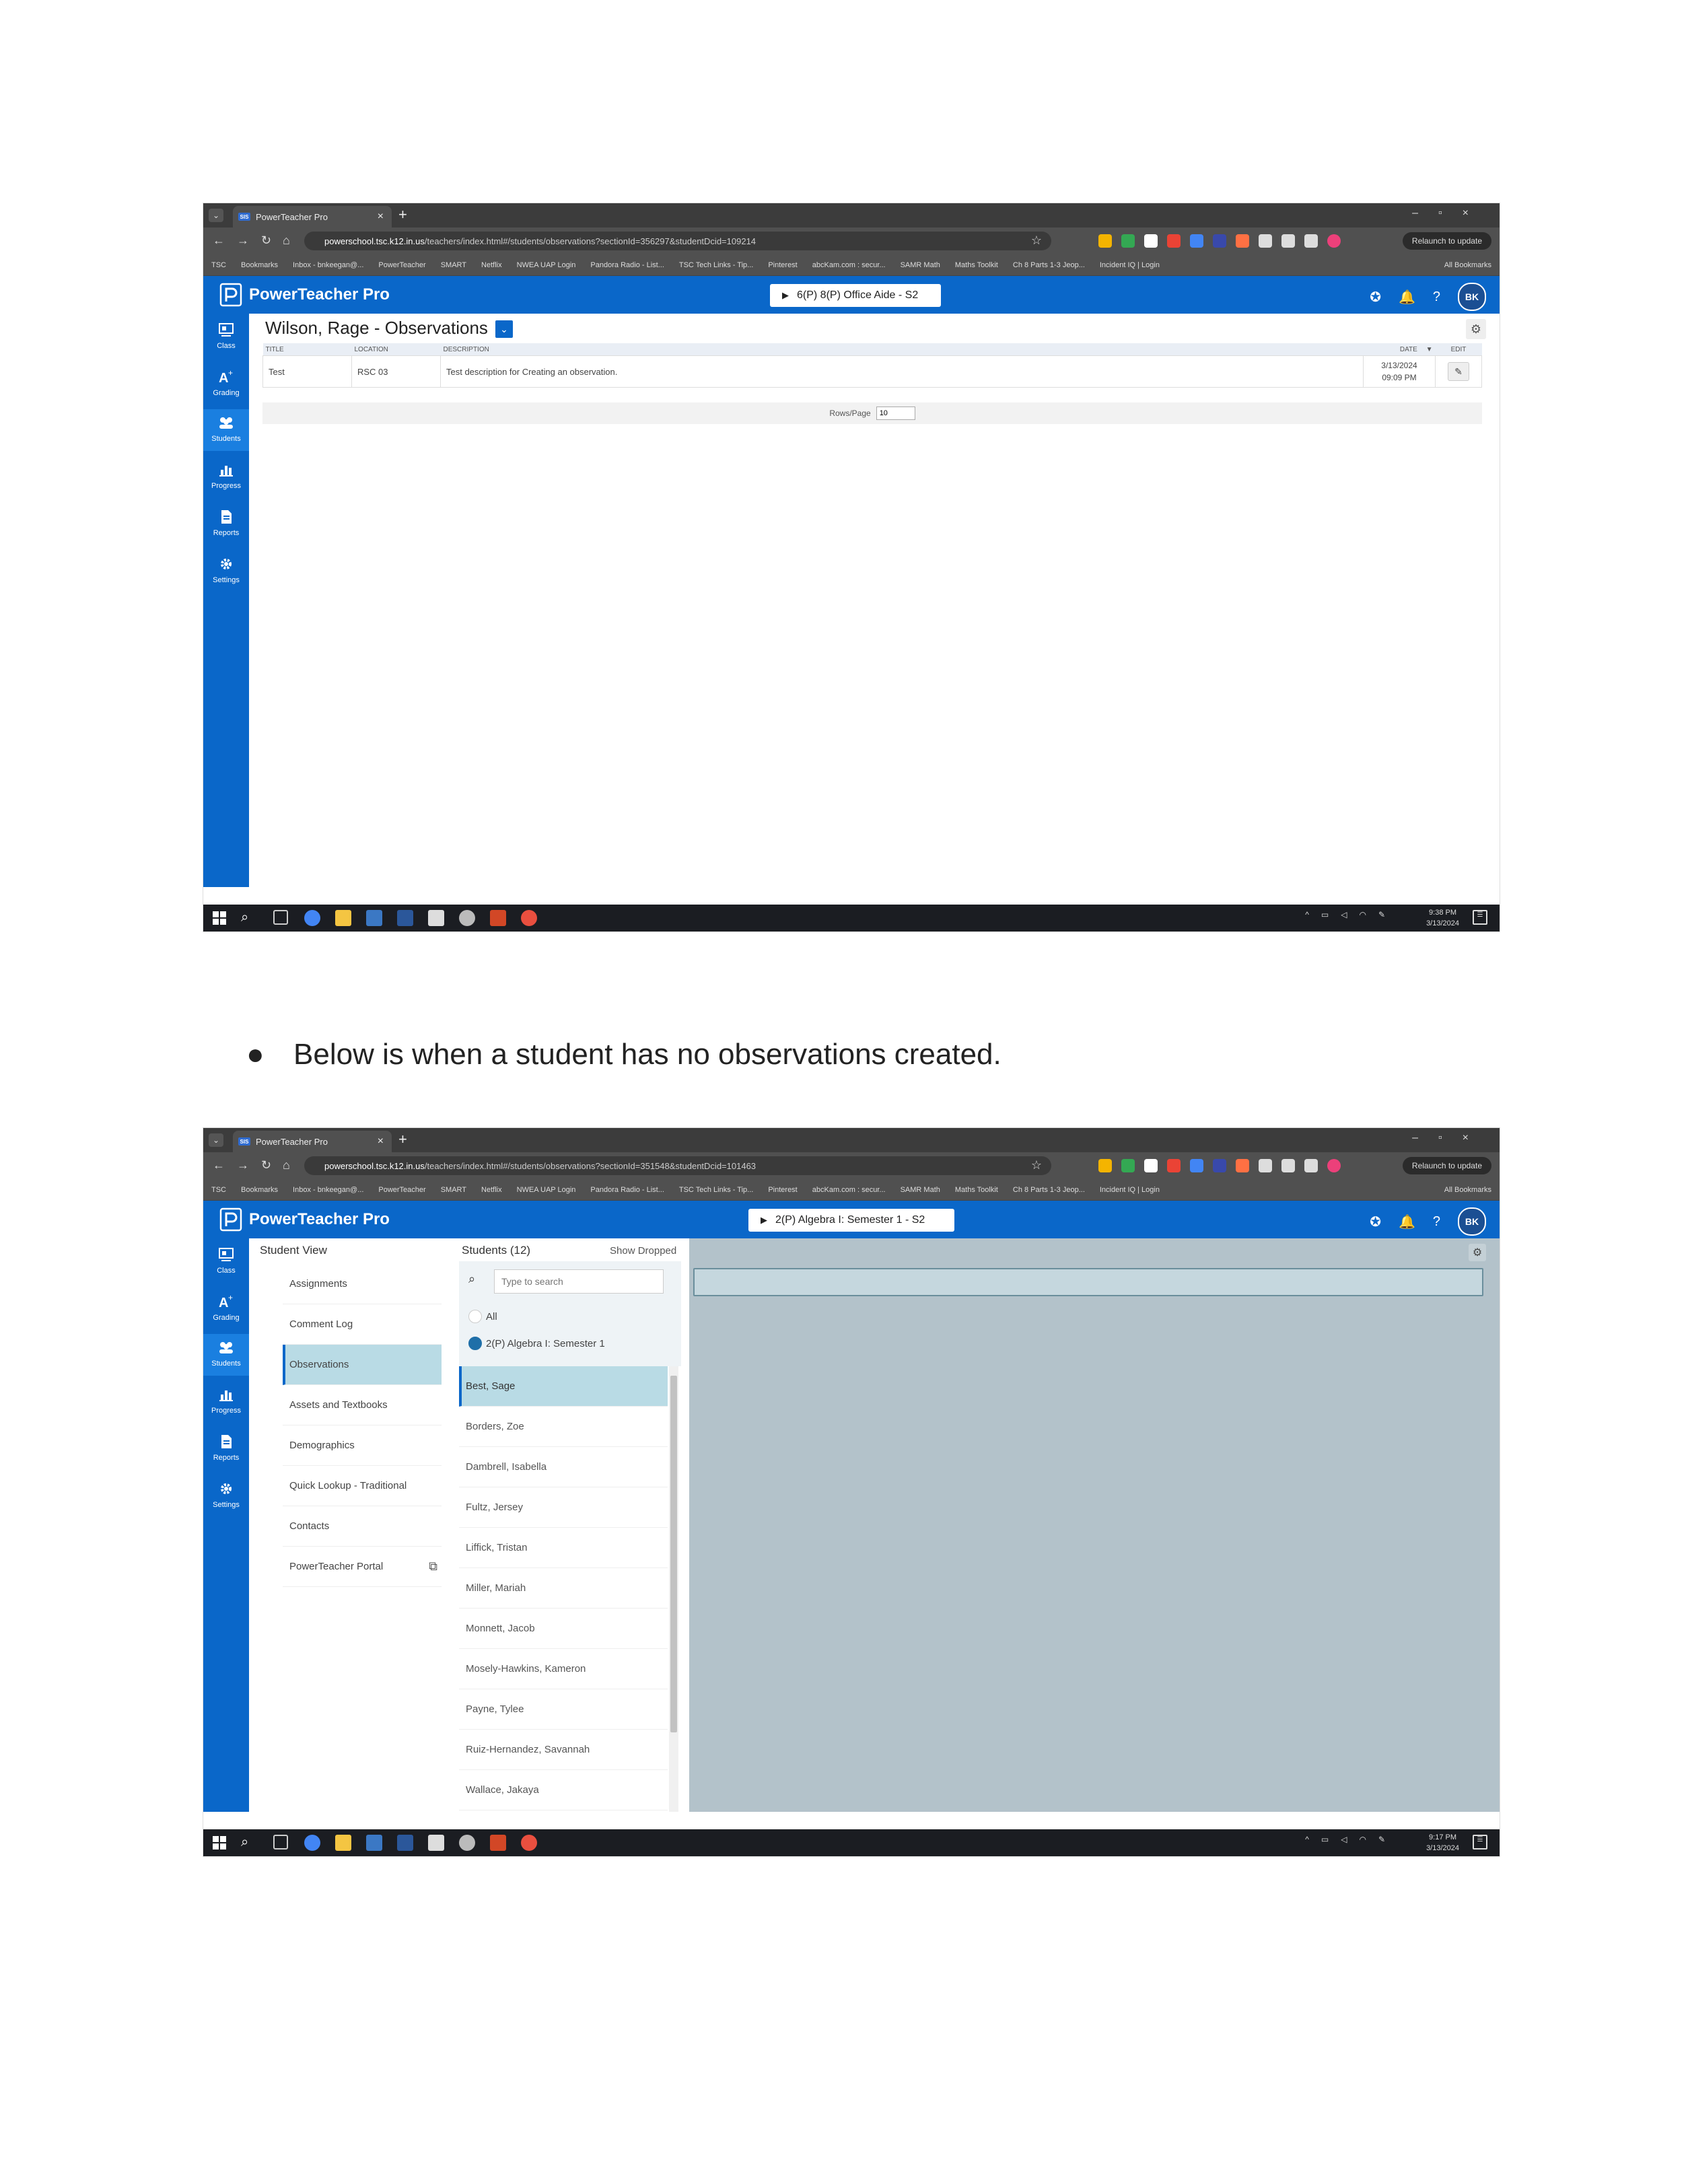 The width and height of the screenshot is (1688, 2184). Describe the element at coordinates (362, 1324) in the screenshot. I see `menu-item-comment-log: Comment Log` at that location.